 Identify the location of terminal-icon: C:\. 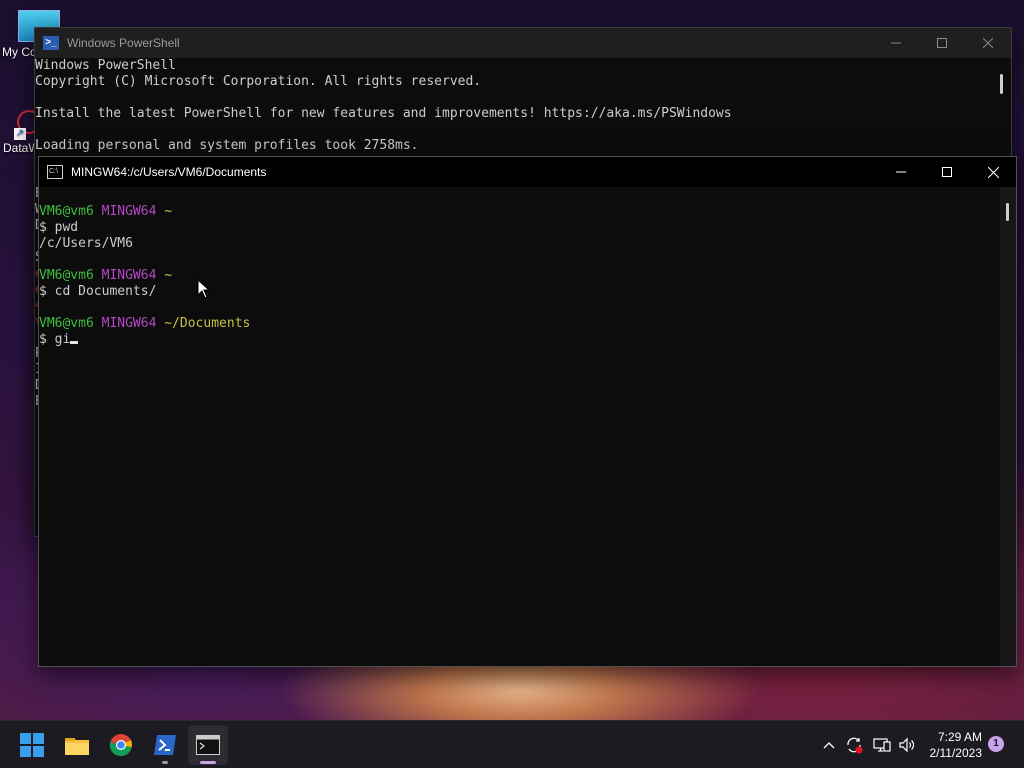
(55, 172).